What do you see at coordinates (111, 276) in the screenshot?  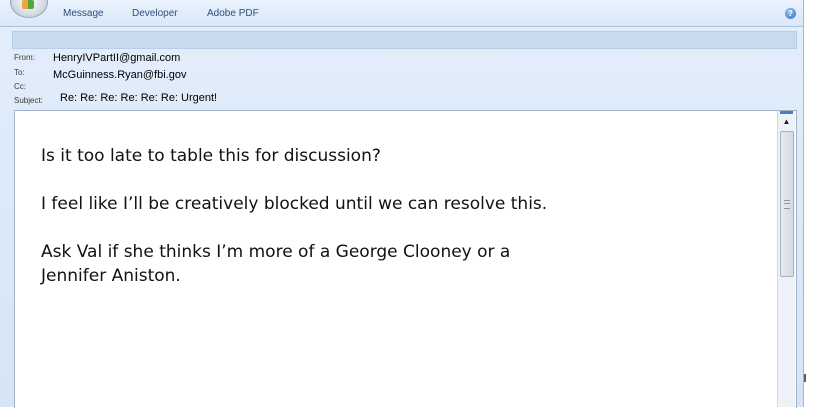 I see `body-line: Jennifer Aniston.` at bounding box center [111, 276].